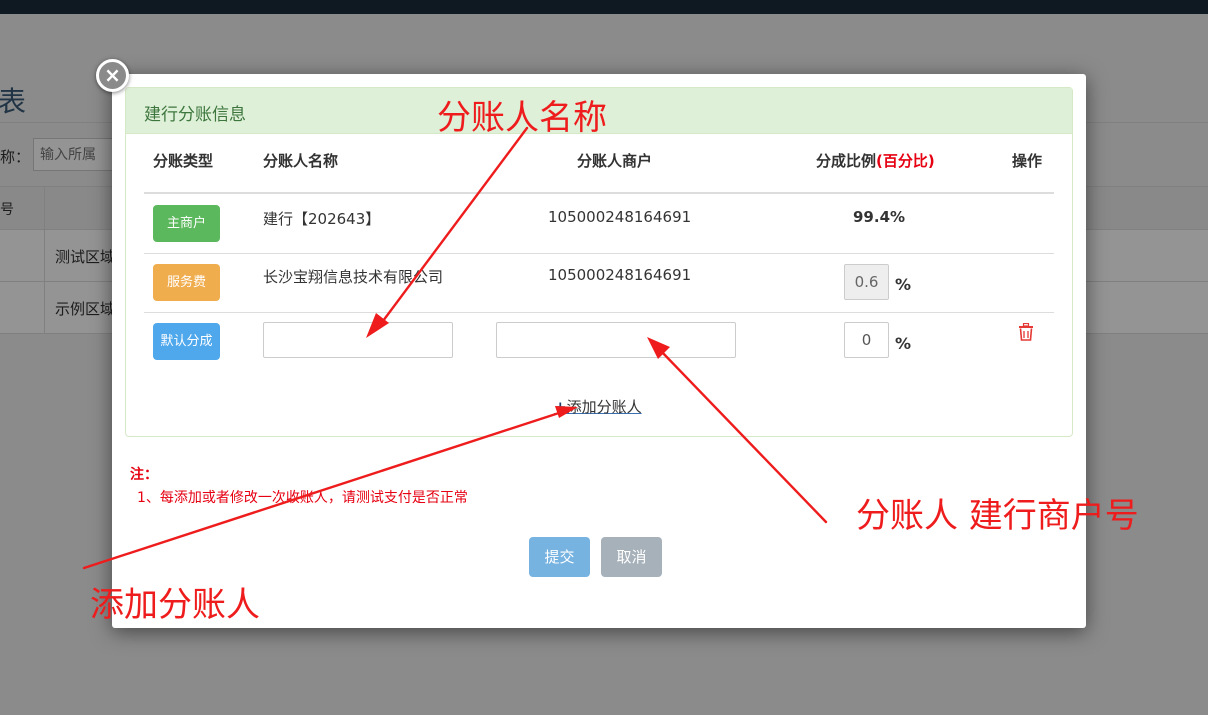 The height and width of the screenshot is (715, 1208). Describe the element at coordinates (175, 605) in the screenshot. I see `annotation-add-payee: 添加分账人` at that location.